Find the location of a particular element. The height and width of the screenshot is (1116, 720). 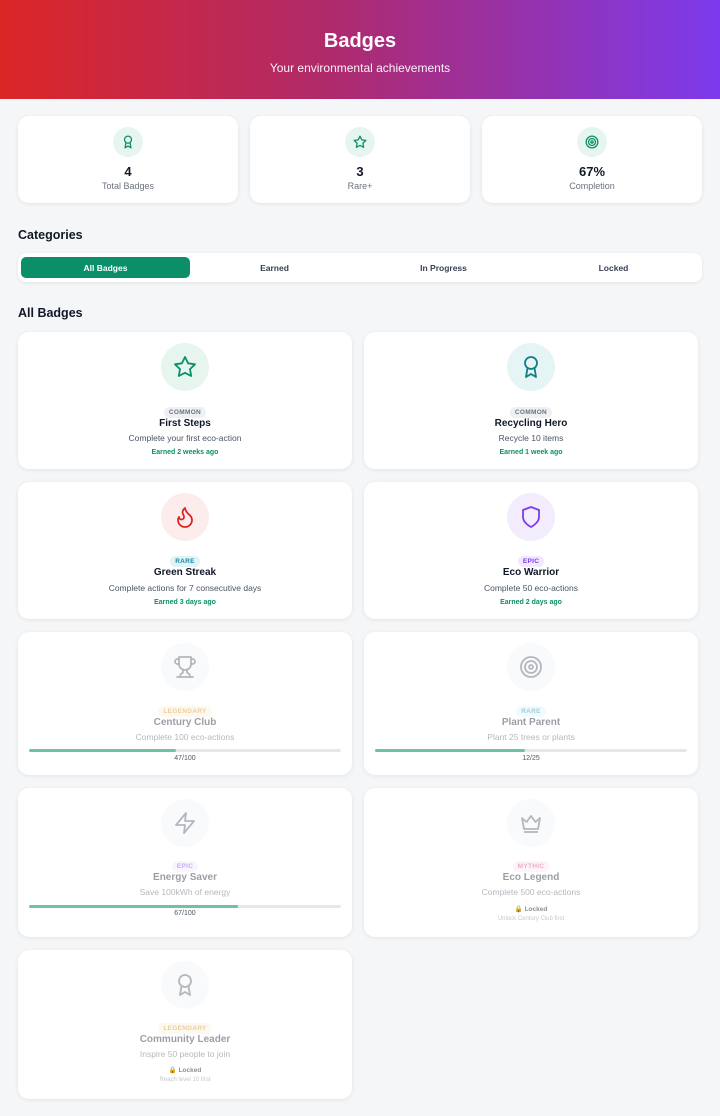

crown-icon is located at coordinates (531, 823).